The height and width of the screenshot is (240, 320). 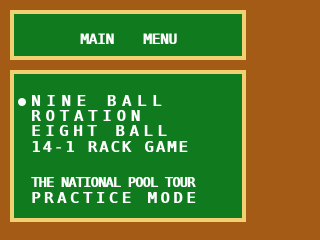 I want to click on menu-item-practice-mode: PRACTICE MODE, so click(x=115, y=198).